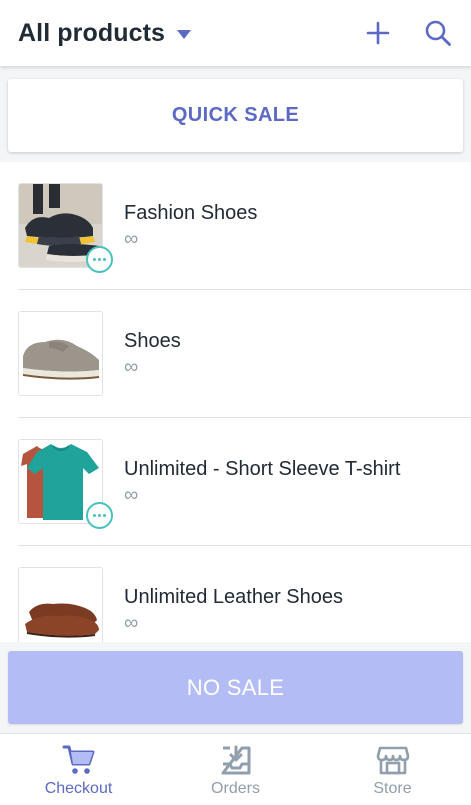 This screenshot has height=805, width=471. Describe the element at coordinates (91, 33) in the screenshot. I see `page-title: All products` at that location.